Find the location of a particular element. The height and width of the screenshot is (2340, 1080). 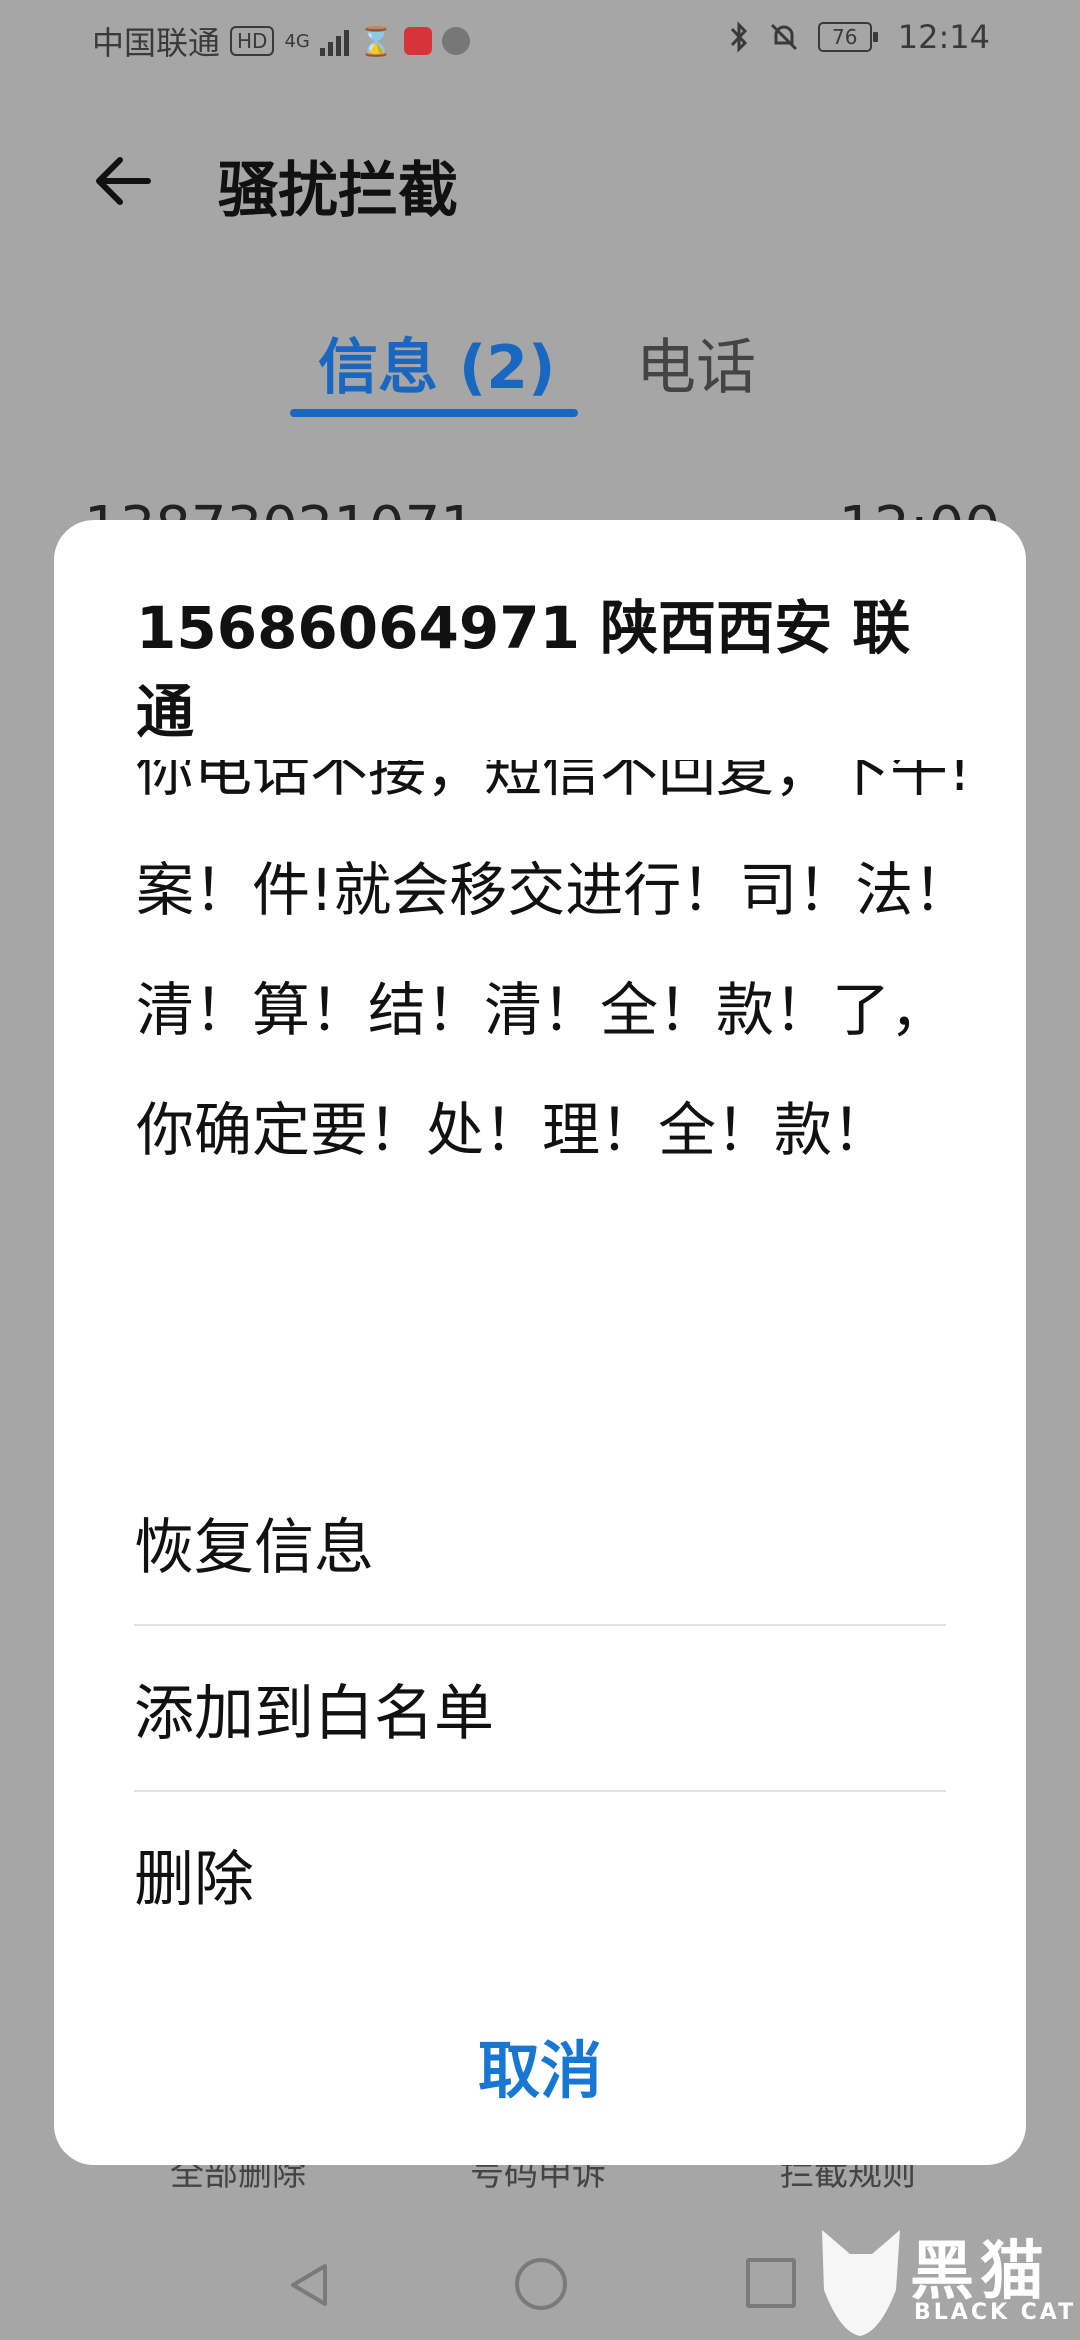

page-title: 骚扰拦截 is located at coordinates (338, 191).